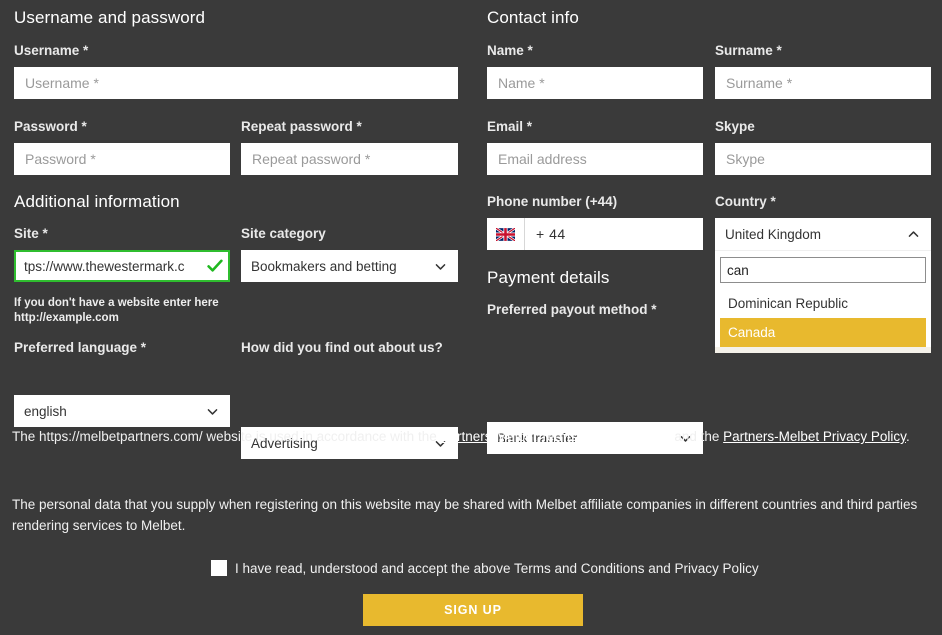  Describe the element at coordinates (45, 411) in the screenshot. I see `preferred-language-value: english` at that location.